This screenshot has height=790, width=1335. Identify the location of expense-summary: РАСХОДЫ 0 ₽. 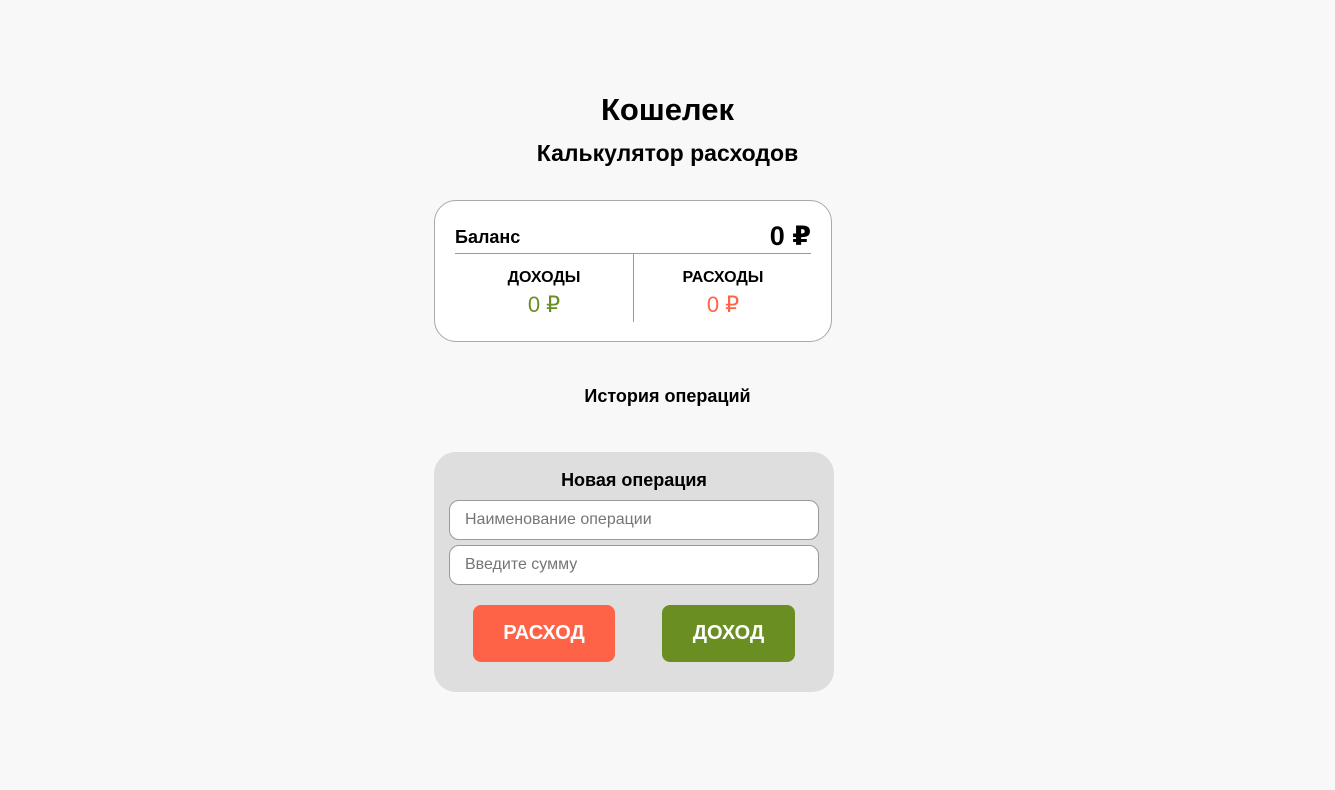
(723, 294).